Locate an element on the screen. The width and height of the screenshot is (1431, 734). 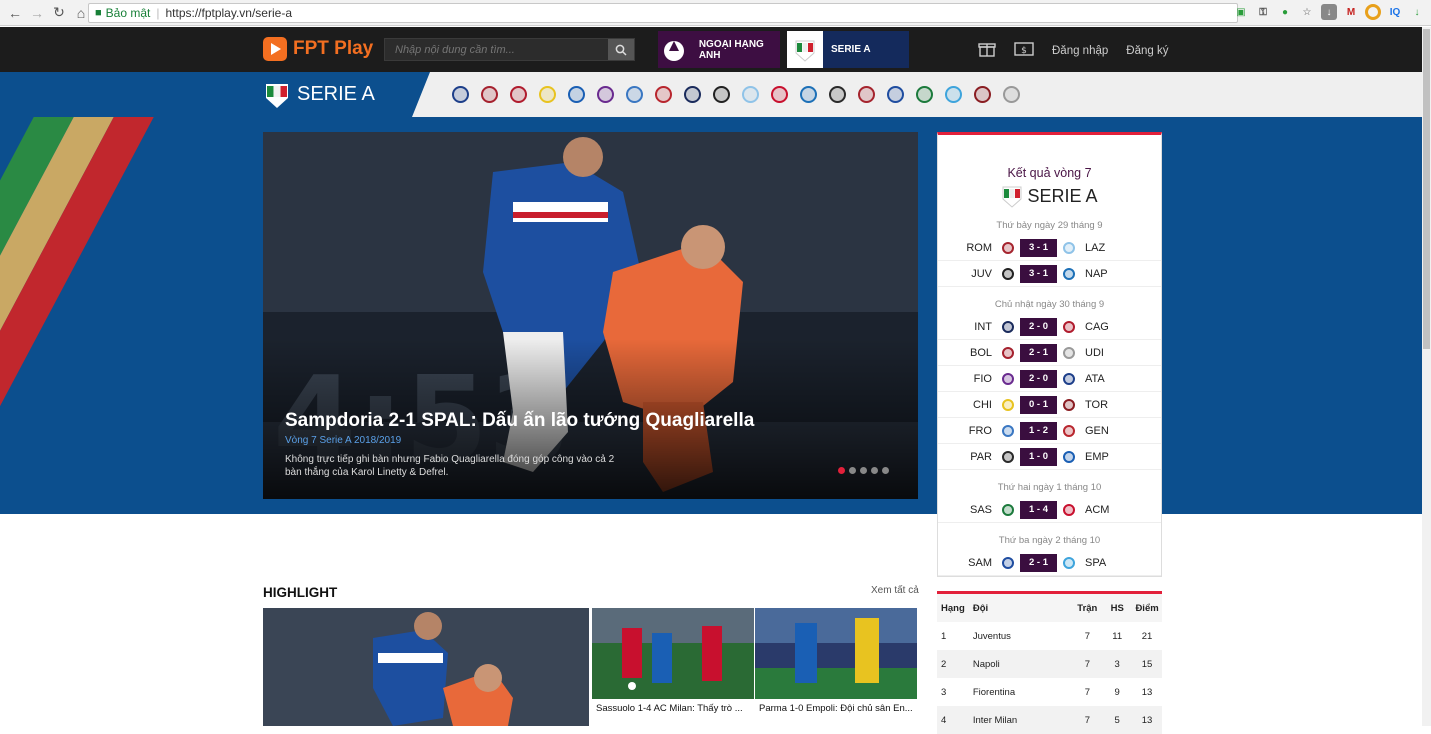
color-extension-icon is located at coordinates (1373, 12).